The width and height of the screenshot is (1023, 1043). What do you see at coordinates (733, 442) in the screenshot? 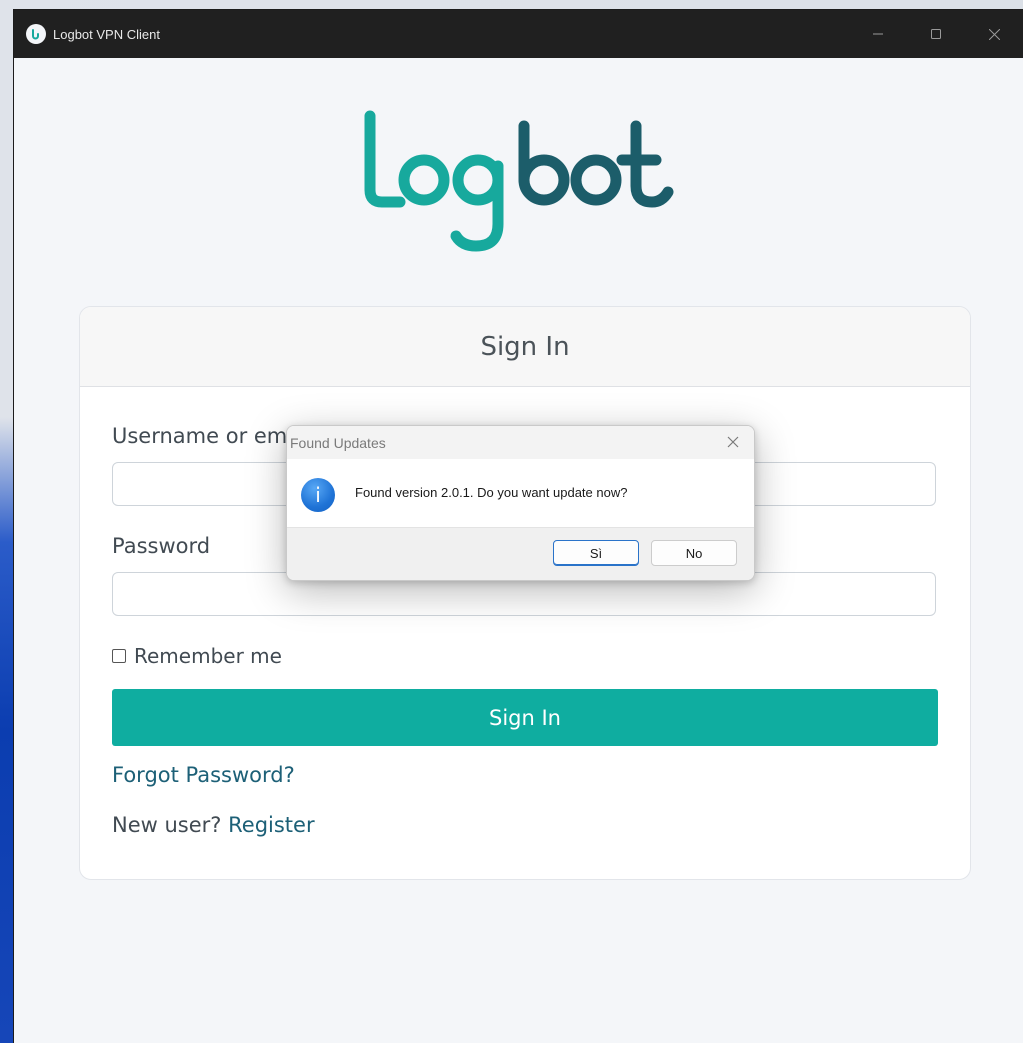
I see `dialog-close-icon` at bounding box center [733, 442].